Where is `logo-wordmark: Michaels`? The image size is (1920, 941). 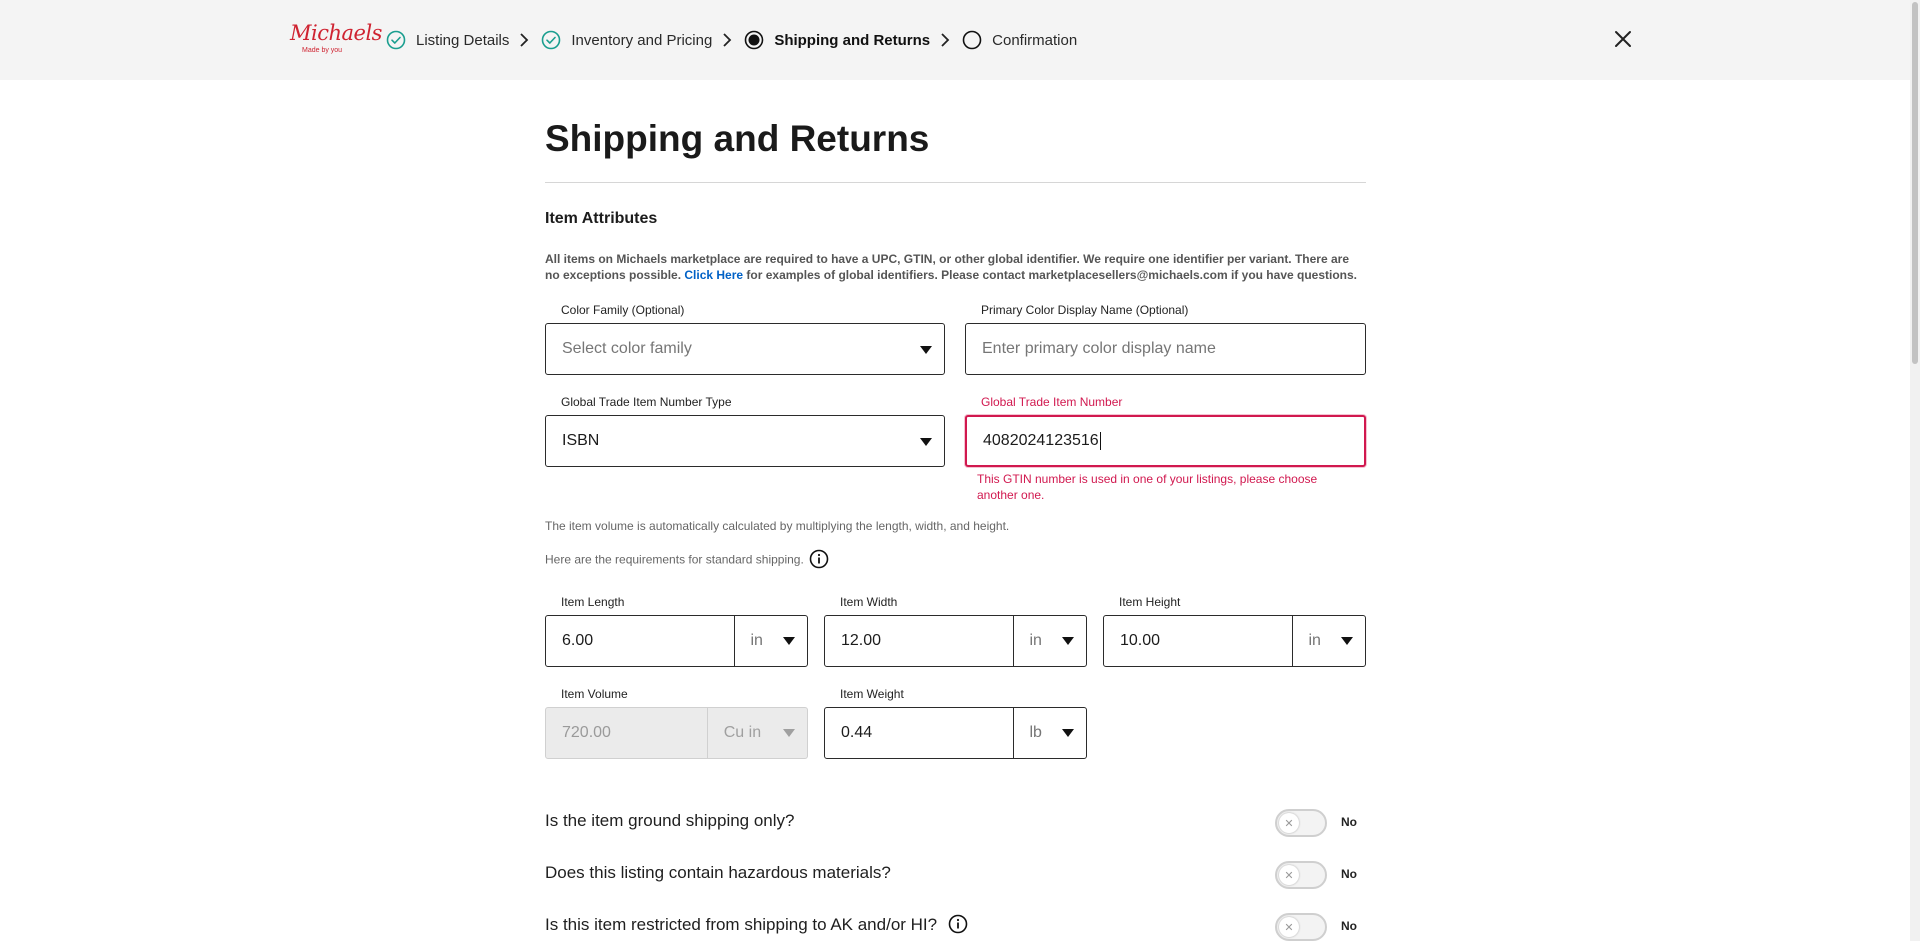 logo-wordmark: Michaels is located at coordinates (336, 33).